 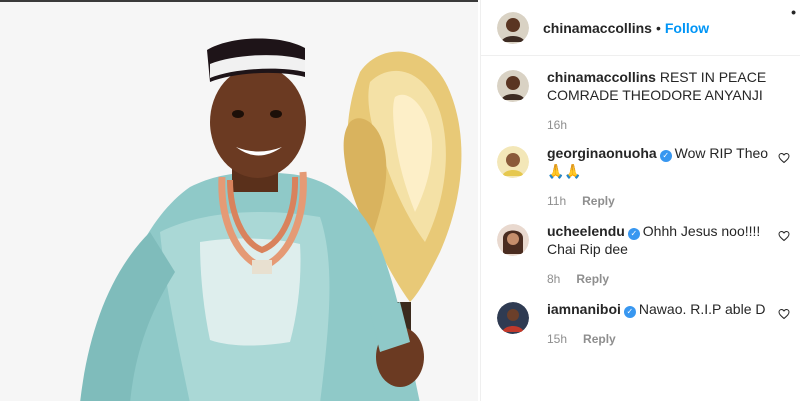 I want to click on more-options-icon: •, so click(x=793, y=12).